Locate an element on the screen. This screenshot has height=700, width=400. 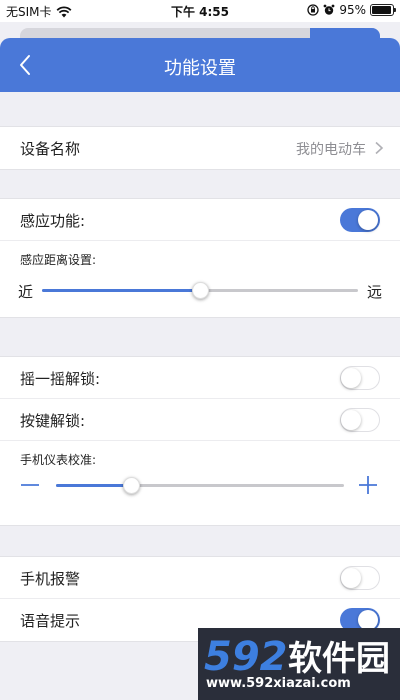
device-name-value: 我的电动车 is located at coordinates (331, 150).